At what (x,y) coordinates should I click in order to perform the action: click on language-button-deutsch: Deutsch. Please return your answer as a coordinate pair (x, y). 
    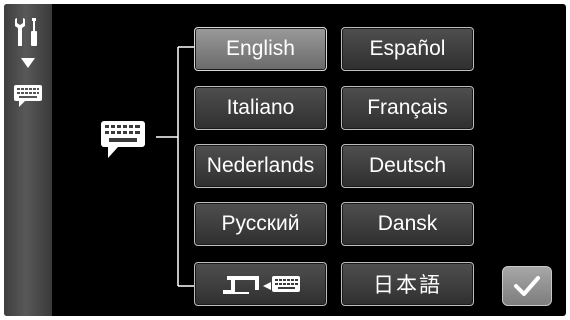
    Looking at the image, I should click on (407, 166).